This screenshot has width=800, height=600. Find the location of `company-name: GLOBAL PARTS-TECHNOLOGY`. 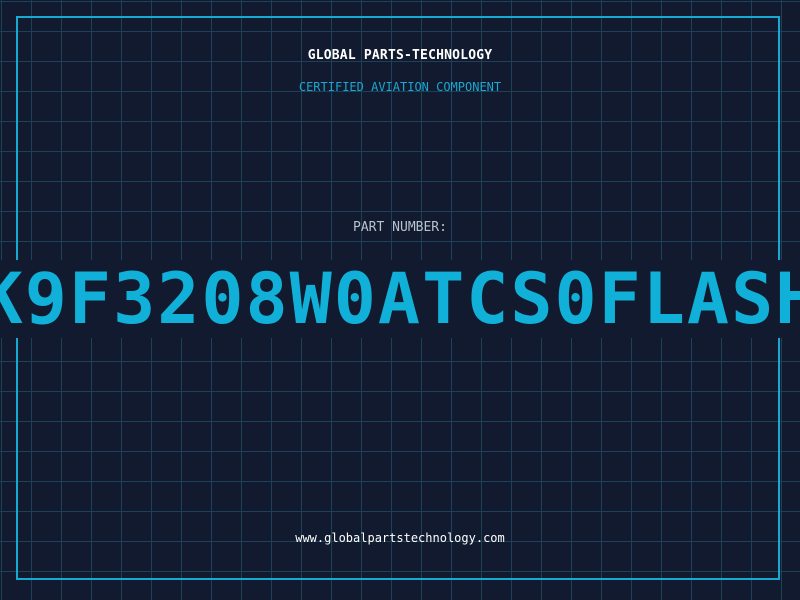

company-name: GLOBAL PARTS-TECHNOLOGY is located at coordinates (400, 55).